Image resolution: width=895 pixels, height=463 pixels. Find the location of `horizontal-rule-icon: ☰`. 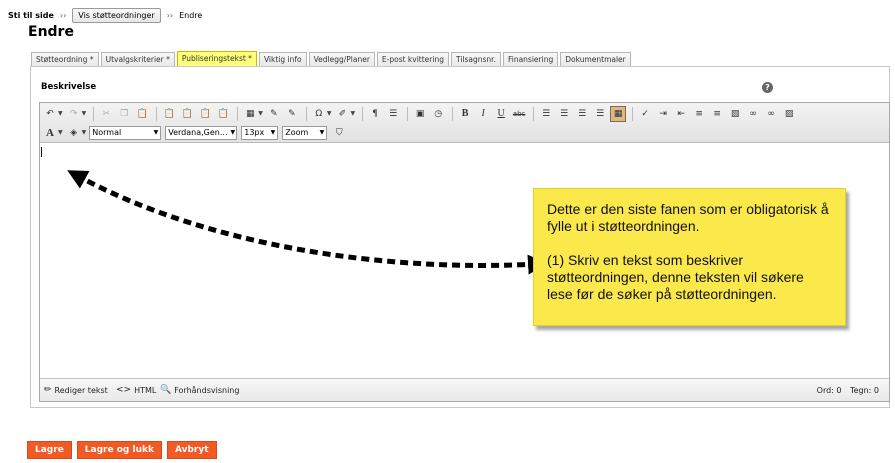

horizontal-rule-icon: ☰ is located at coordinates (393, 114).